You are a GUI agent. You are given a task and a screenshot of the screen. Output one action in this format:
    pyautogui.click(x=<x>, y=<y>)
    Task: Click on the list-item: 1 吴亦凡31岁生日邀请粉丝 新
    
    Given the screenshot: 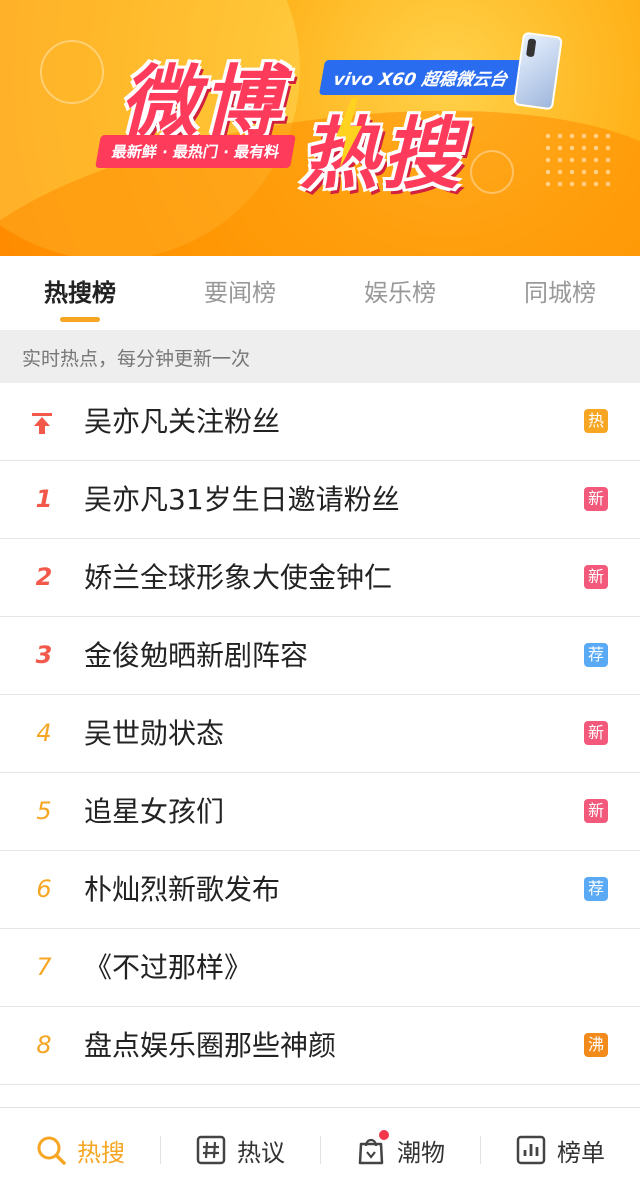 What is the action you would take?
    pyautogui.click(x=320, y=500)
    